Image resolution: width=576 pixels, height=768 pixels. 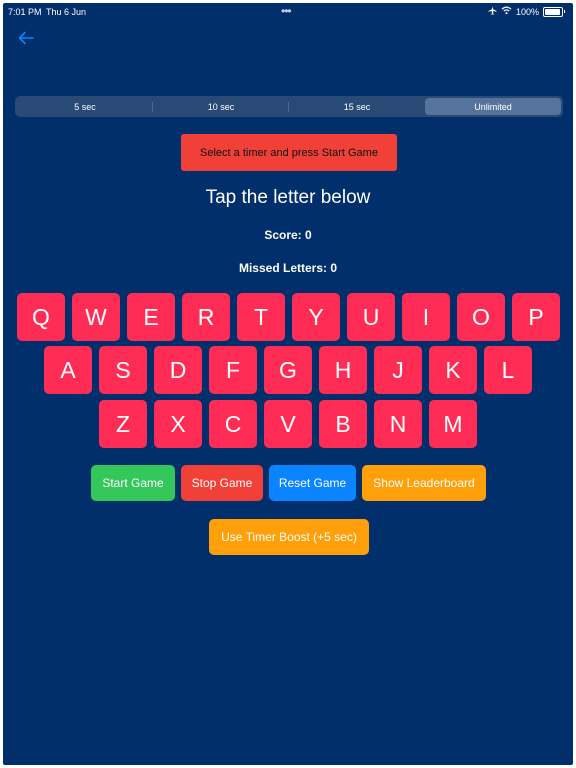 I want to click on key-s: S, so click(x=123, y=370).